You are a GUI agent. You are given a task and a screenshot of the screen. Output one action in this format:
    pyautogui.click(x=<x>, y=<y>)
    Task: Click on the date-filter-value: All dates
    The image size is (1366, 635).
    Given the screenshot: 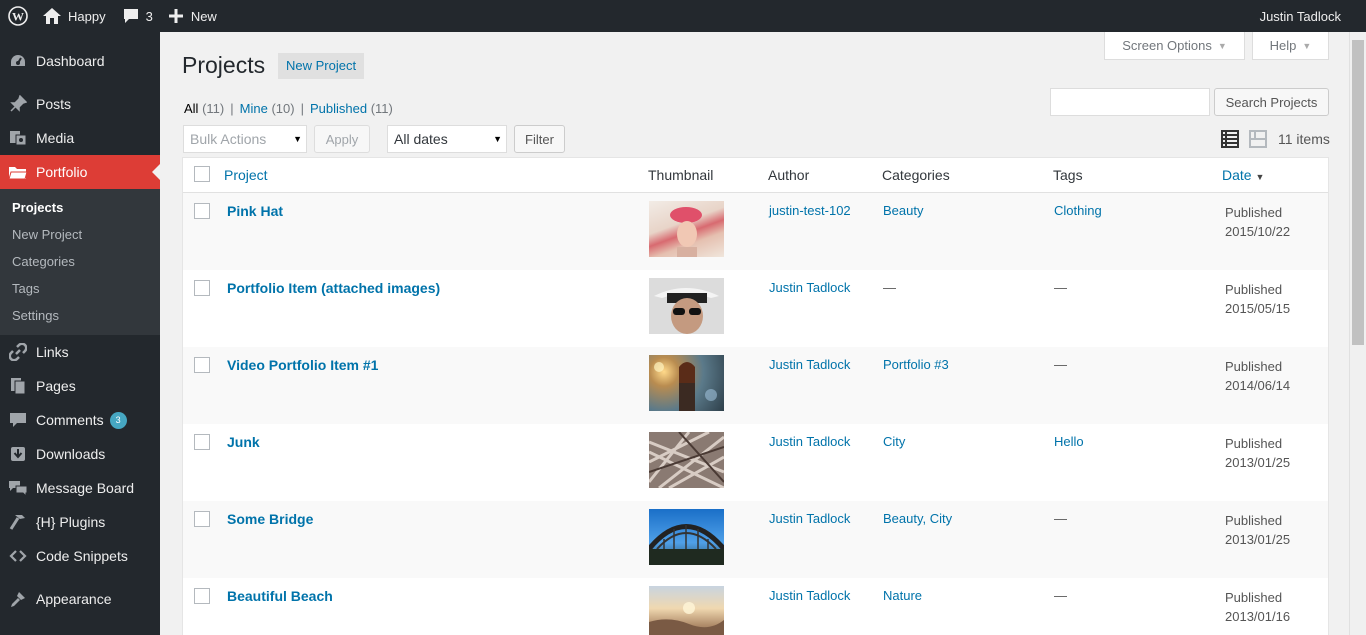 What is the action you would take?
    pyautogui.click(x=421, y=139)
    